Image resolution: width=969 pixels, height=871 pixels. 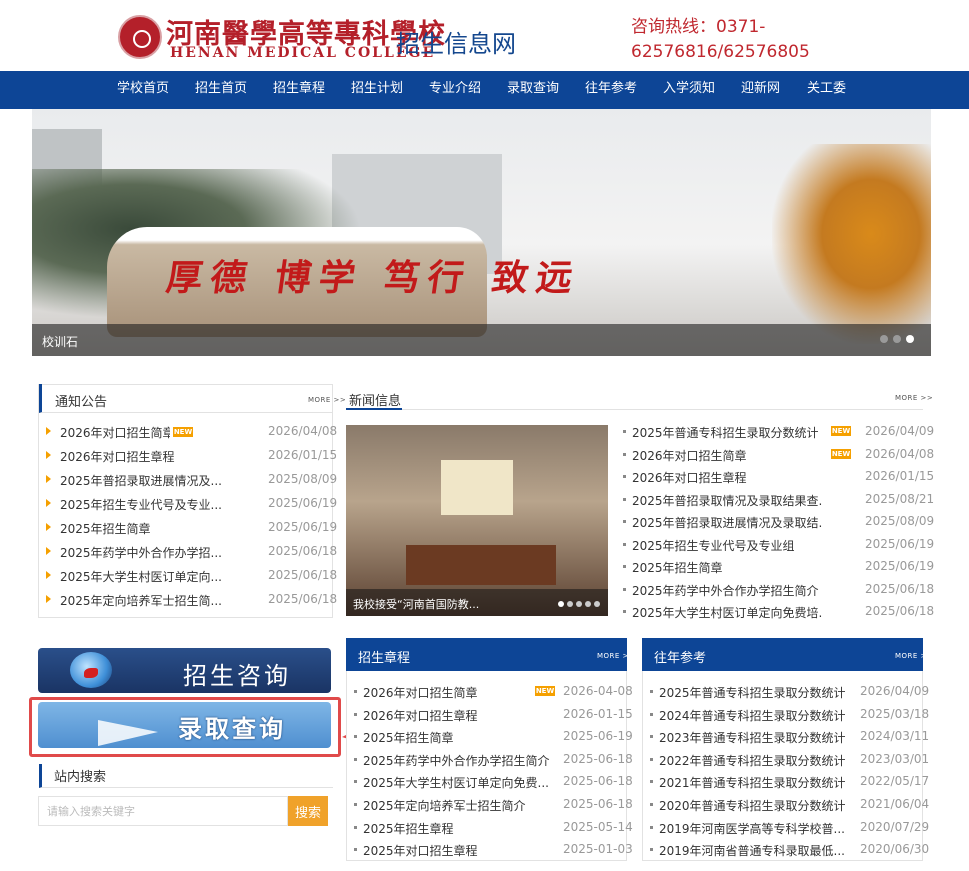 I want to click on admission-consult-label: 招生咨询, so click(x=237, y=676).